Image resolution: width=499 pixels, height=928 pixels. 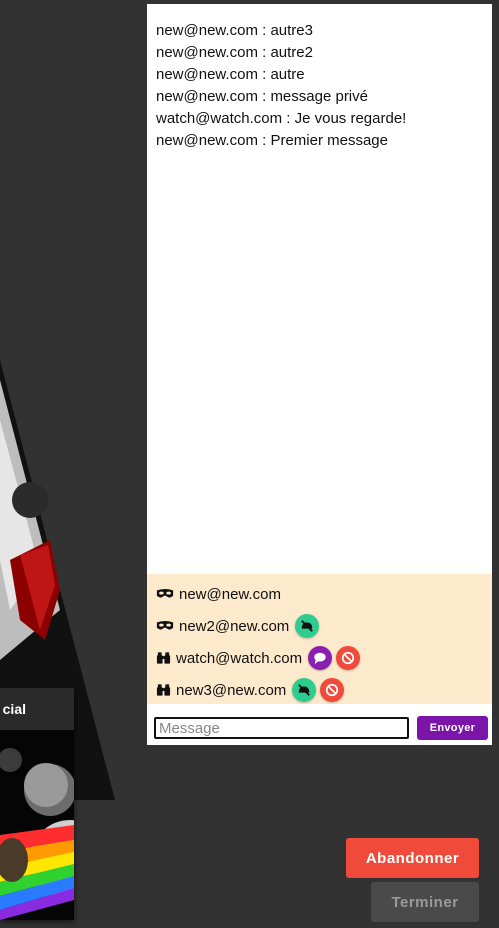 What do you see at coordinates (230, 594) in the screenshot?
I see `user-name: new@new.com` at bounding box center [230, 594].